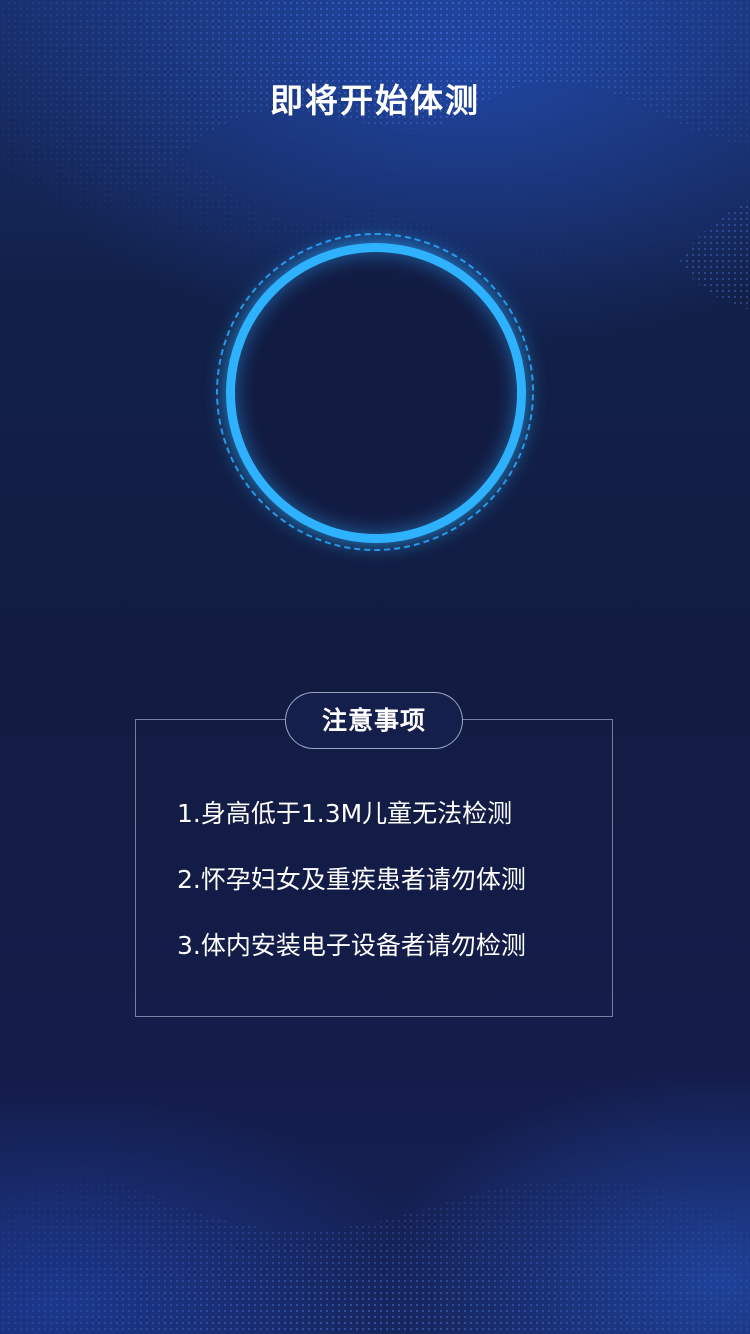 This screenshot has height=1334, width=750. Describe the element at coordinates (351, 879) in the screenshot. I see `notice-item: 2.怀孕妇女及重疾患者请勿体测` at that location.